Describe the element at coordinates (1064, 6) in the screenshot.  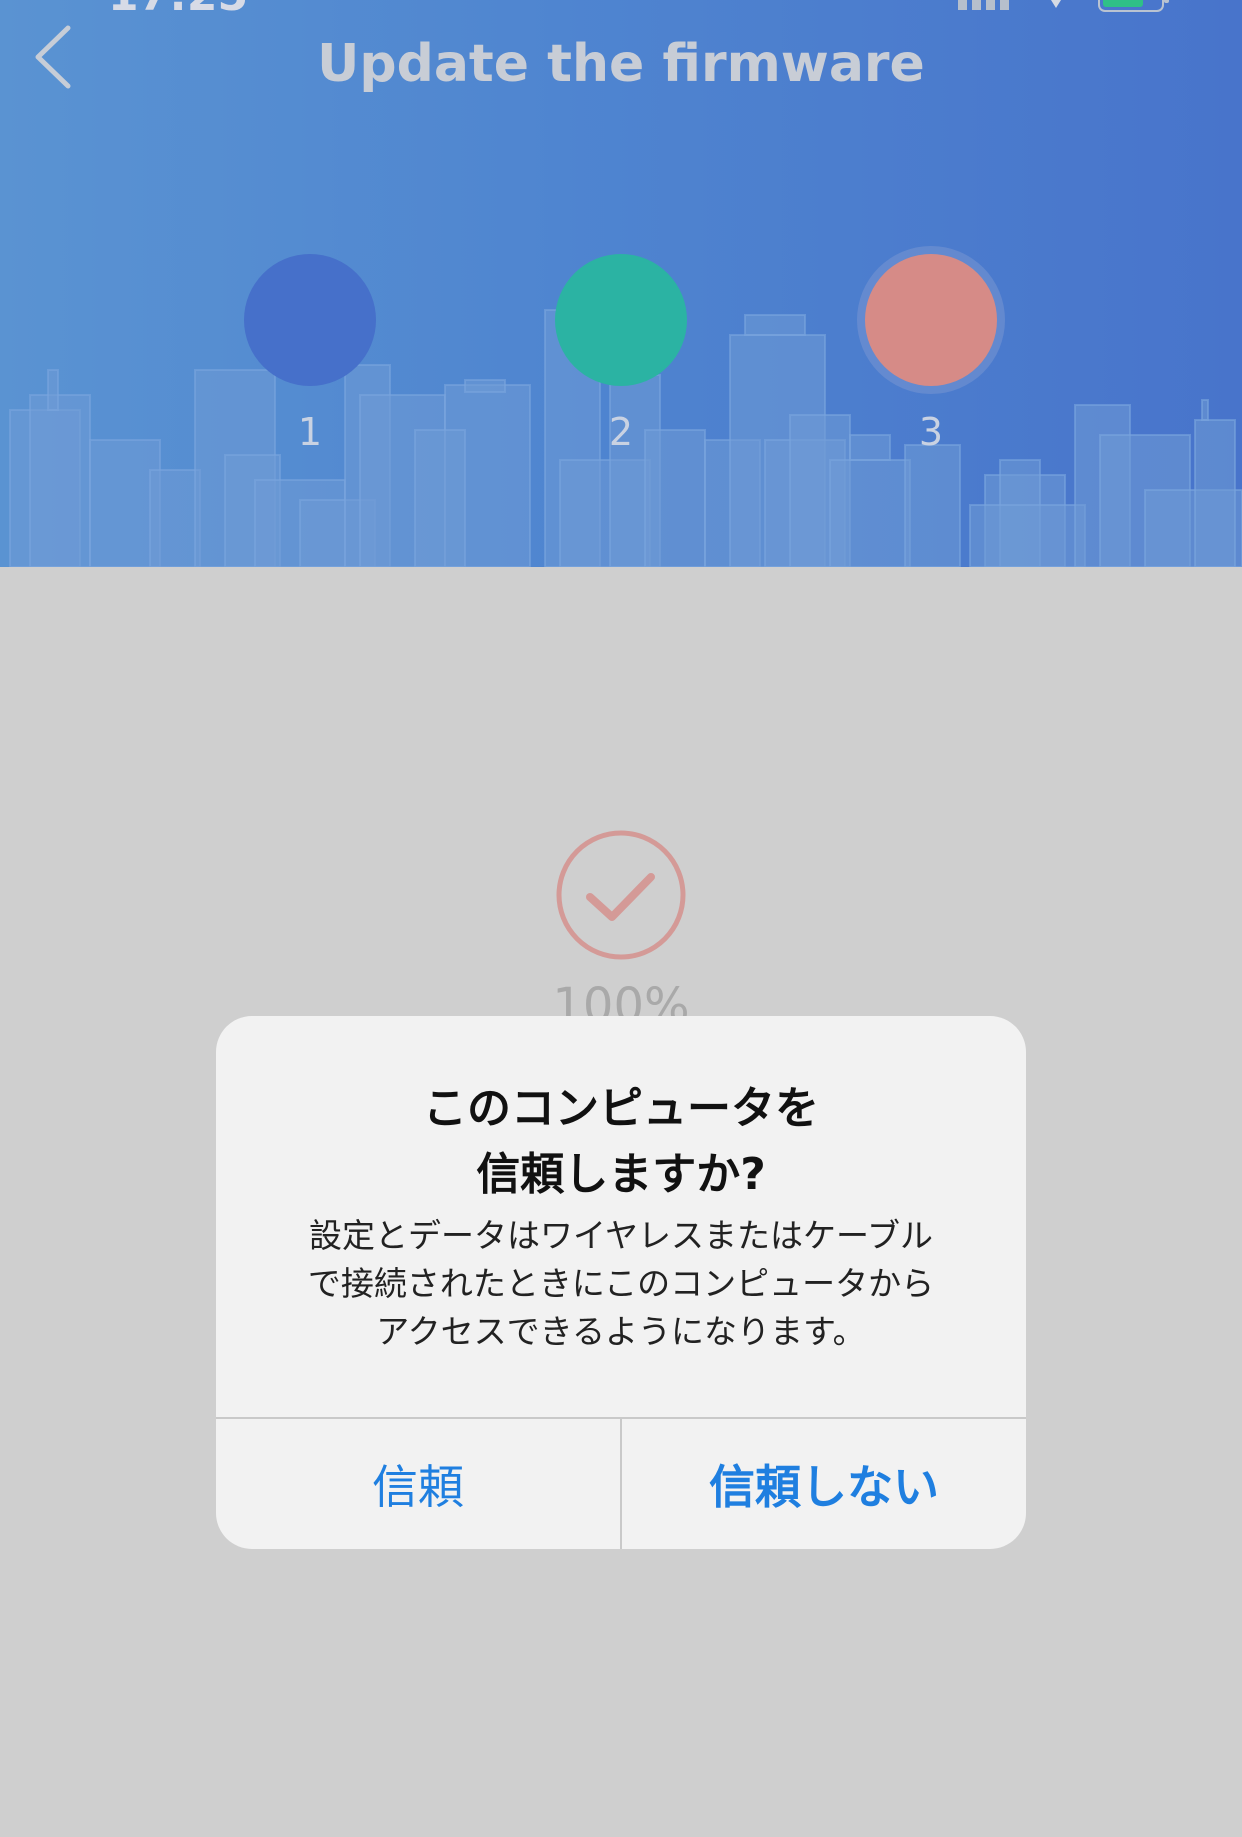
I see `status-icons` at that location.